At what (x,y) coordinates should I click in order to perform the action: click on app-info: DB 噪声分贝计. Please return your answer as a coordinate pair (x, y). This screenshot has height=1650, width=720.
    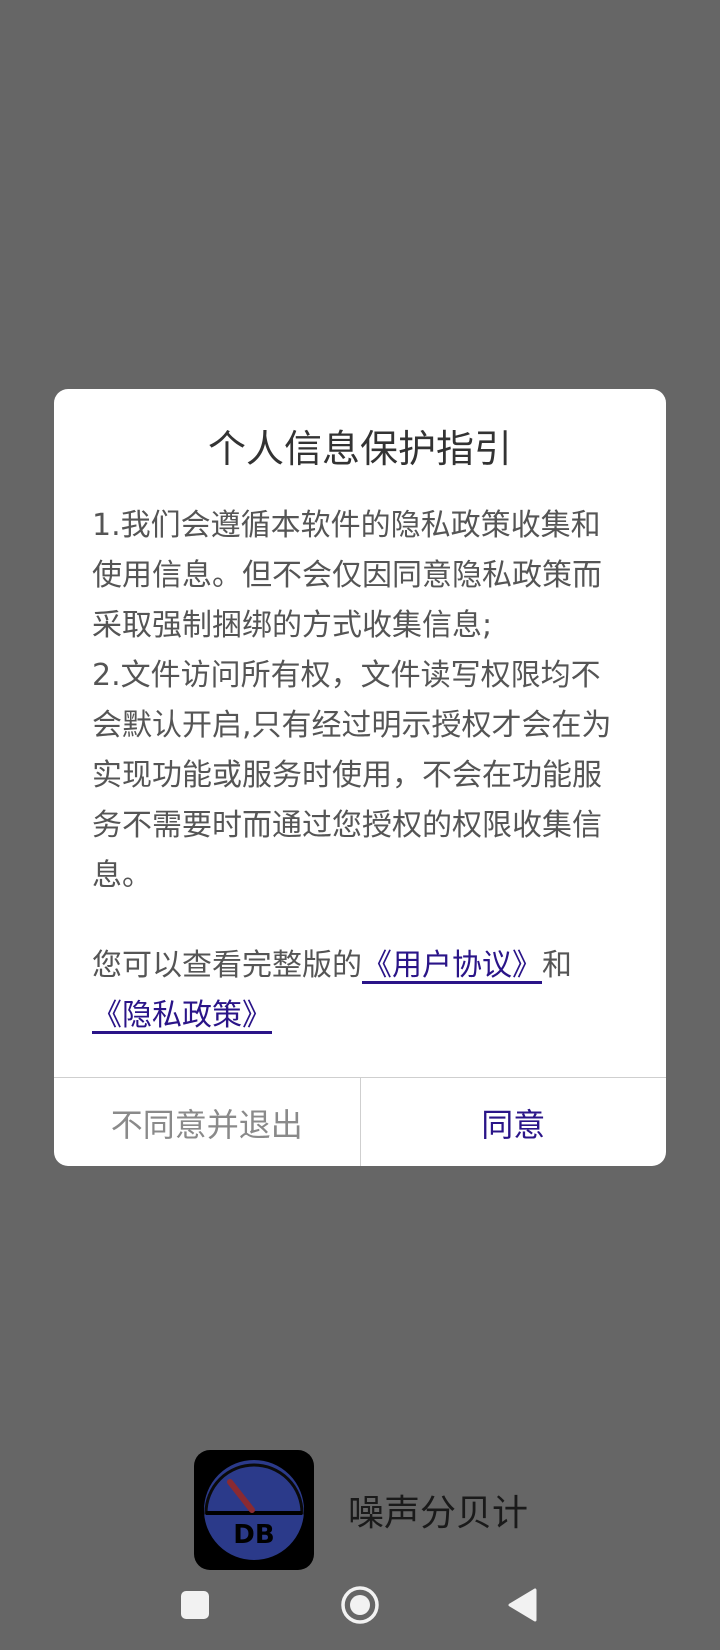
    Looking at the image, I should click on (361, 1510).